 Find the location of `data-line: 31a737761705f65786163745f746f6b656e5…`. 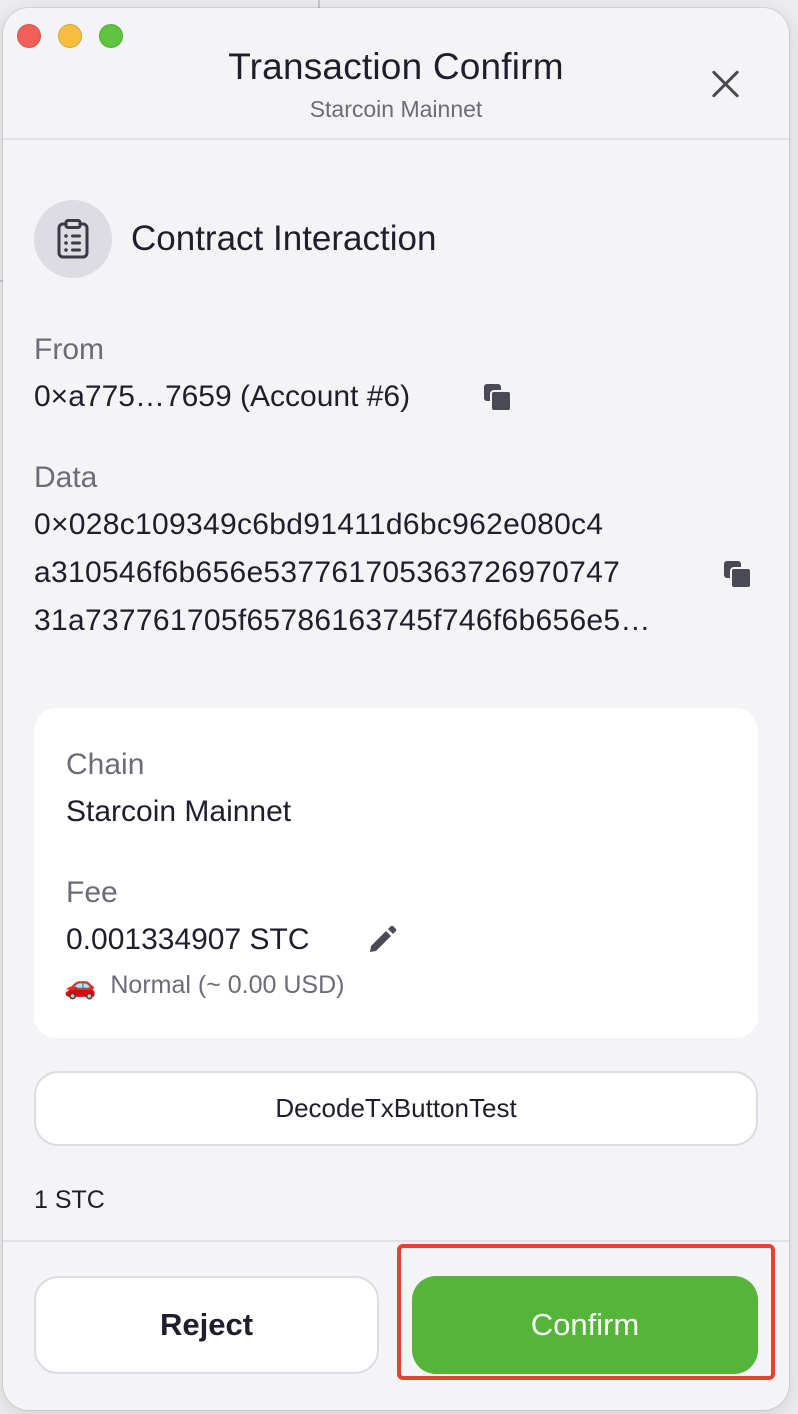

data-line: 31a737761705f65786163745f746f6b656e5… is located at coordinates (342, 620).